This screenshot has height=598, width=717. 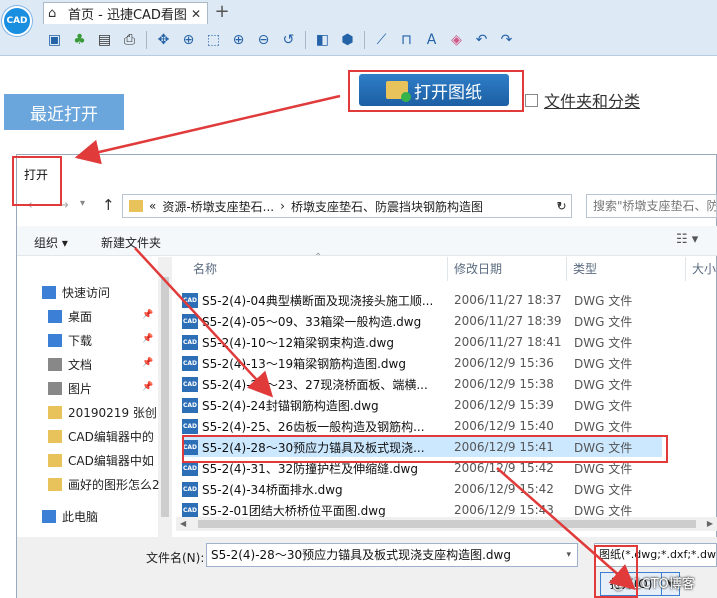 What do you see at coordinates (406, 40) in the screenshot?
I see `measure-area-icon: ⊓` at bounding box center [406, 40].